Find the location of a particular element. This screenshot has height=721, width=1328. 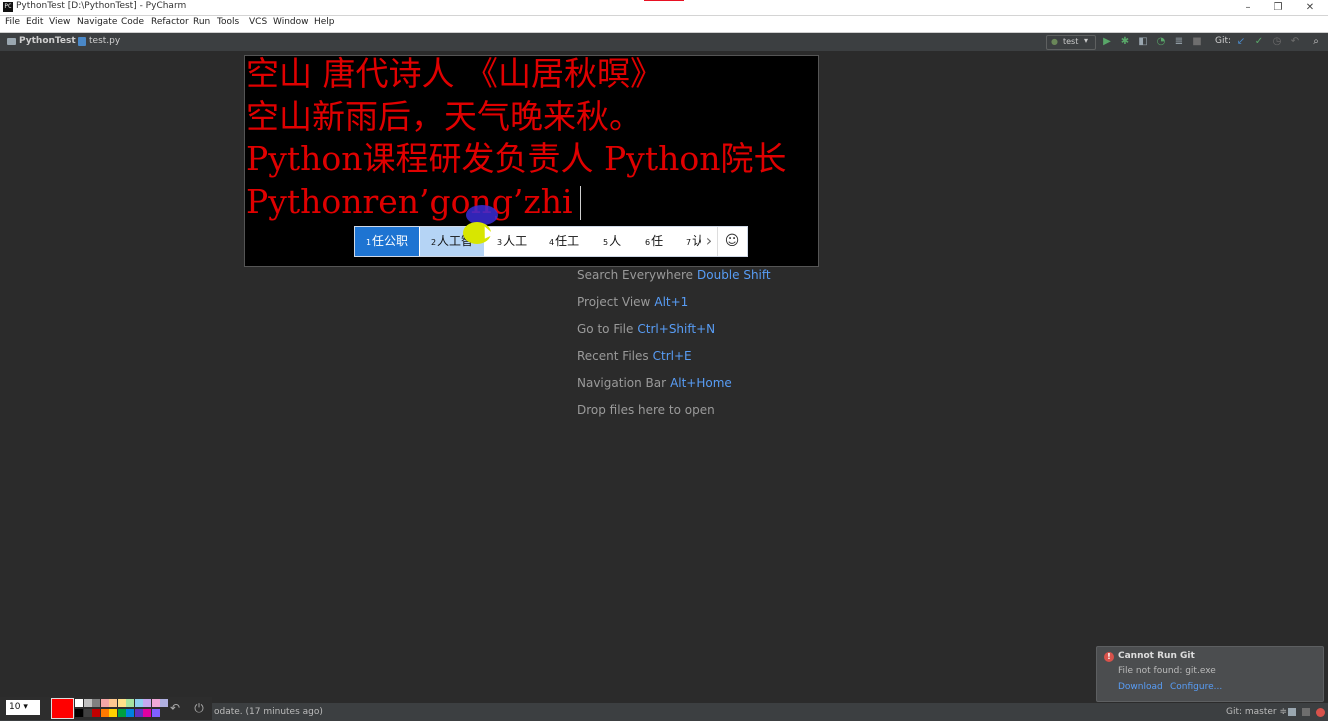

run-configuration-dropdown: ● test ▾ is located at coordinates (1071, 42).